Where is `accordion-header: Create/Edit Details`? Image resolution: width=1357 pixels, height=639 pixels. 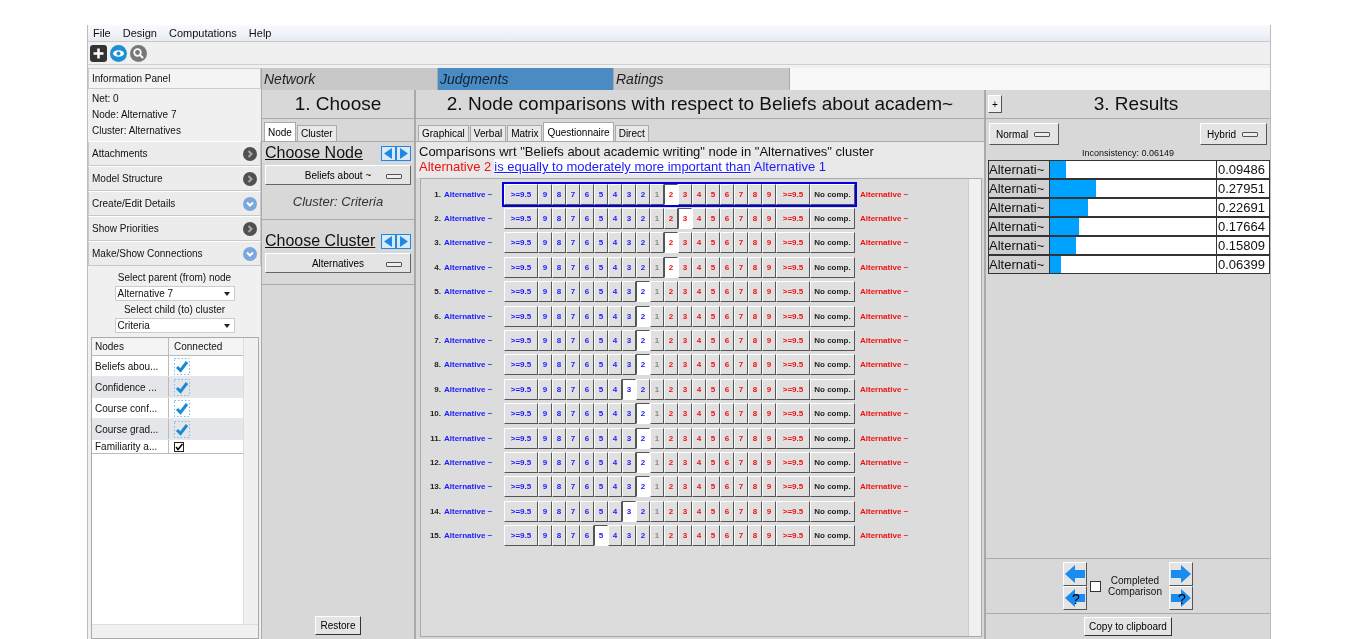
accordion-header: Create/Edit Details is located at coordinates (174, 203).